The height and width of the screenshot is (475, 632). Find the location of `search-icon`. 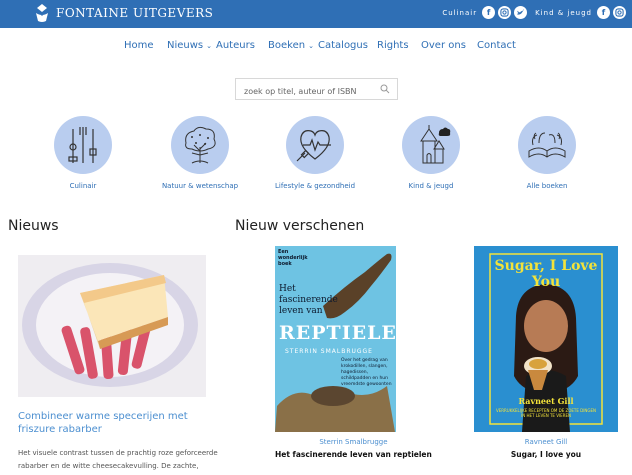

search-icon is located at coordinates (385, 89).